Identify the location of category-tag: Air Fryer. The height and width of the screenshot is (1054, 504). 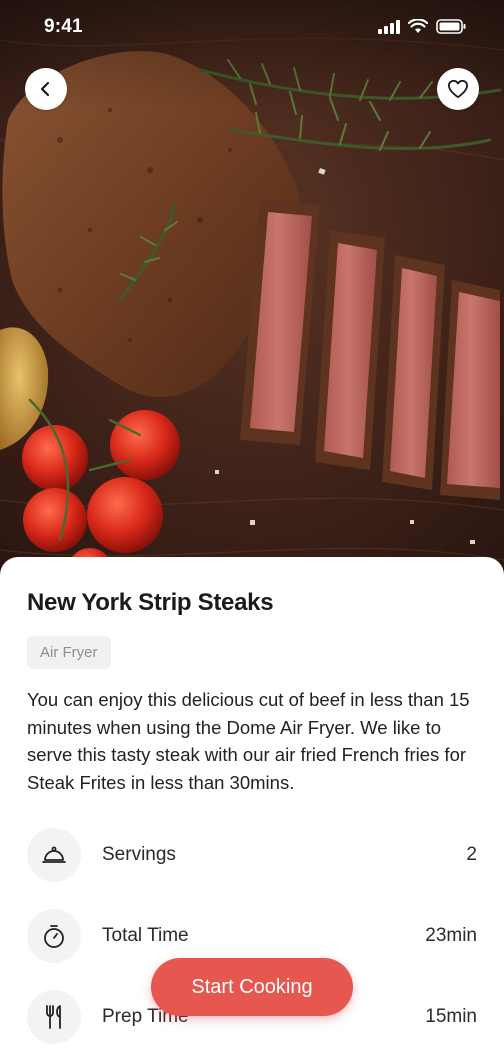
(69, 652).